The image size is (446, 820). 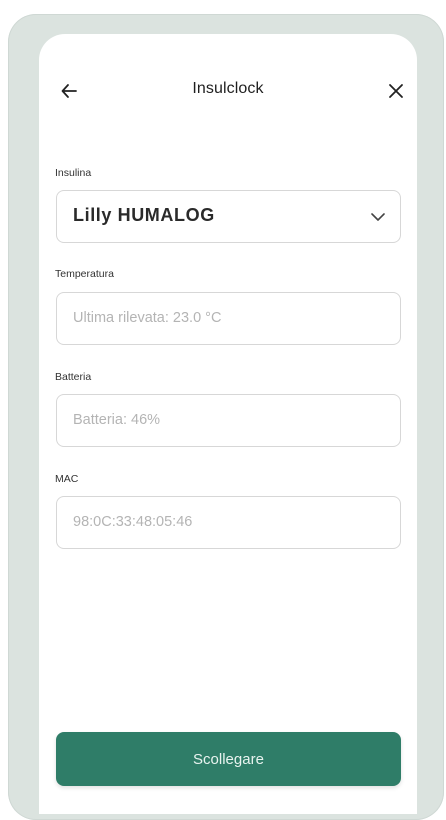 I want to click on insulin-select: Lilly HUMALOG, so click(x=228, y=216).